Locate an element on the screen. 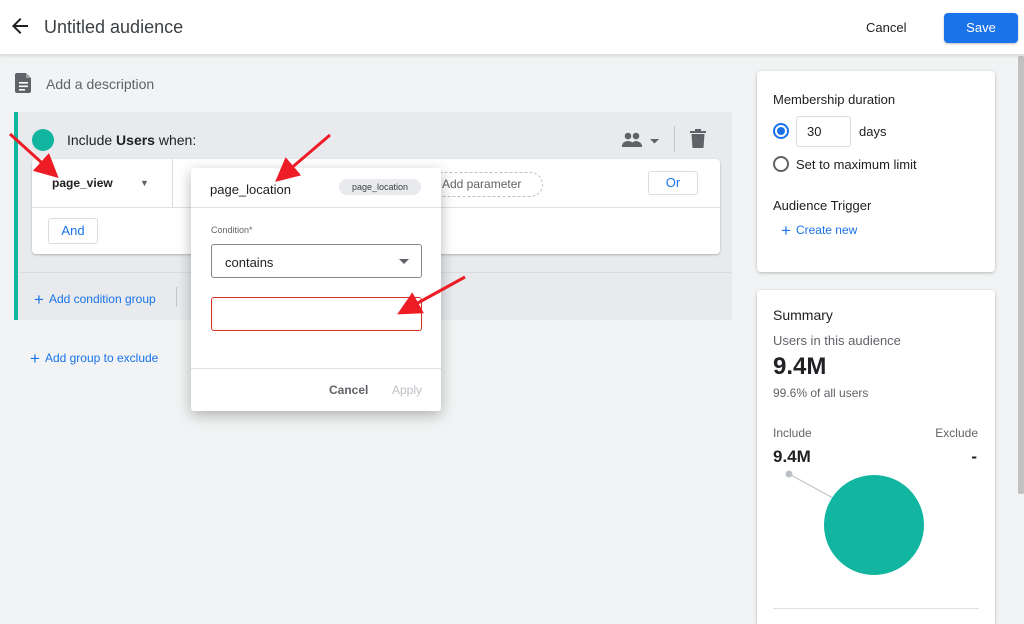  popup-cancel-button: Cancel is located at coordinates (348, 390).